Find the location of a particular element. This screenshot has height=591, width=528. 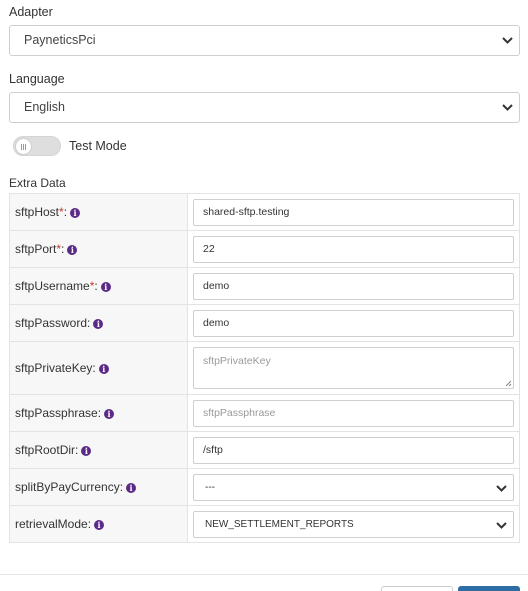

retrievalMode-select: NEW_SETTLEMENT_REPORTS is located at coordinates (353, 524).